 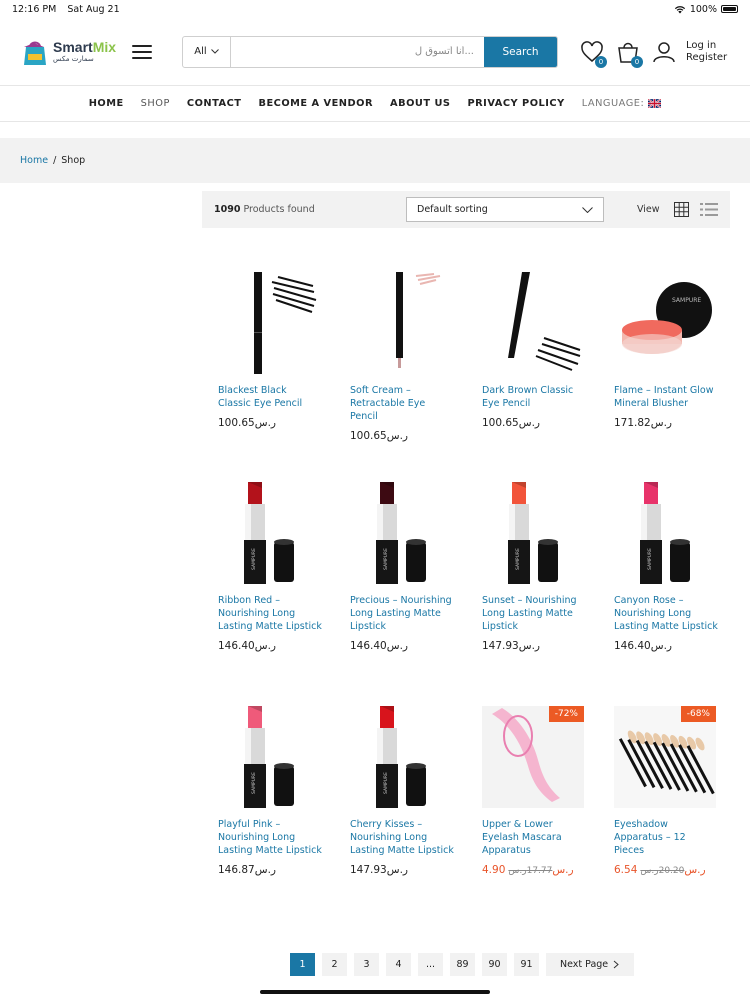 I want to click on cart-button: 0, so click(x=629, y=54).